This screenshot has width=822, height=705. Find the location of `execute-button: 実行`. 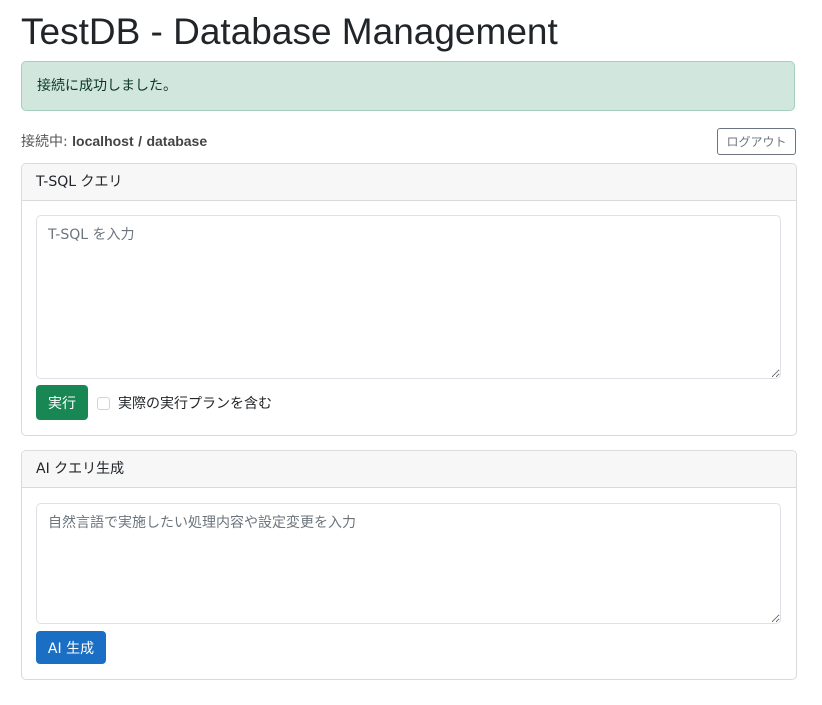

execute-button: 実行 is located at coordinates (62, 402).